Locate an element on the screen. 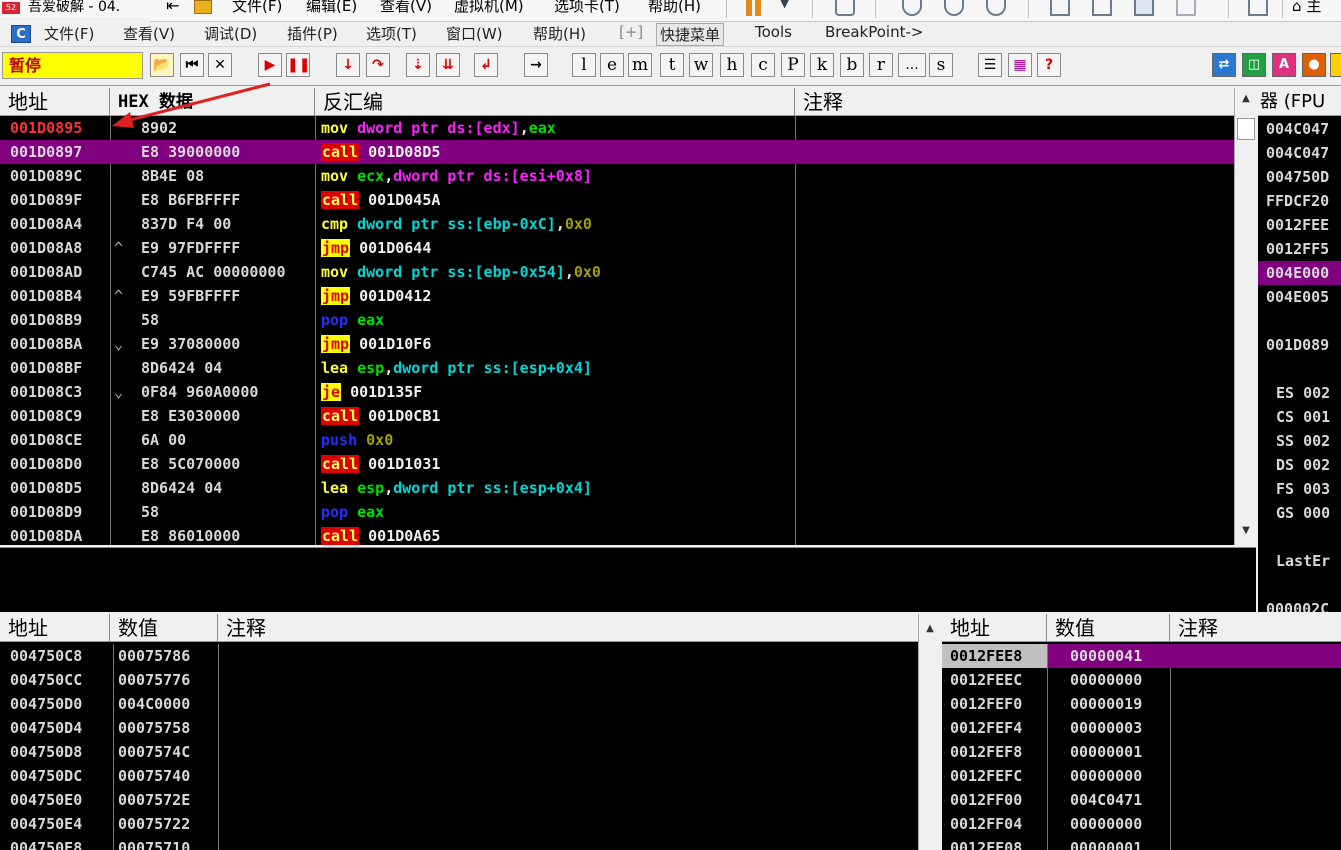  executable-modules-button: e is located at coordinates (612, 65).